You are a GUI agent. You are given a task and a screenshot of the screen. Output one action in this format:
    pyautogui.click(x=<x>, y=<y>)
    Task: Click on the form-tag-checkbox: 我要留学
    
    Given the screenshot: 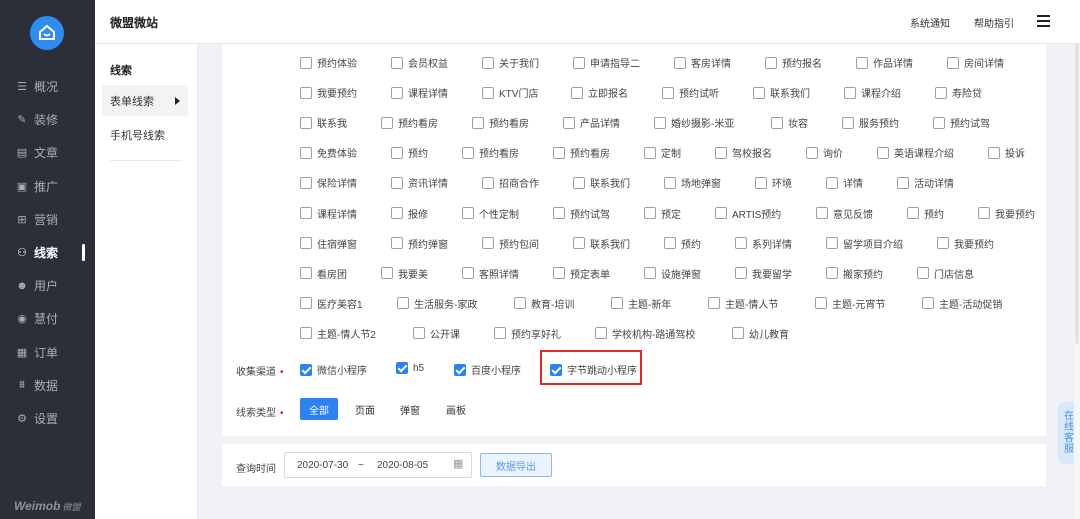 What is the action you would take?
    pyautogui.click(x=763, y=273)
    